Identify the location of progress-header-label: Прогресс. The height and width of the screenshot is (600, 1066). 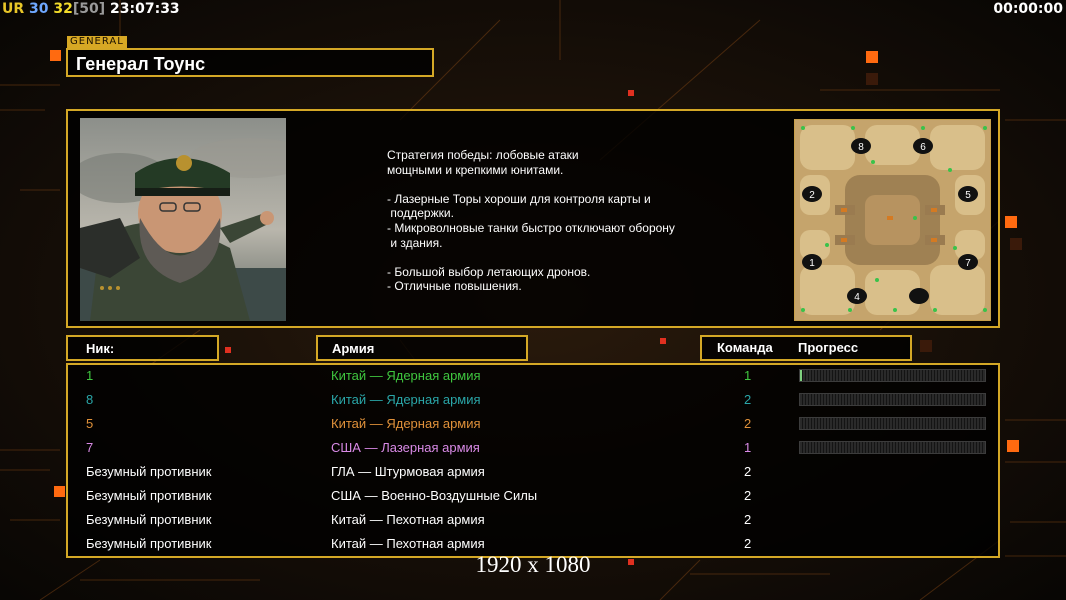
(828, 347).